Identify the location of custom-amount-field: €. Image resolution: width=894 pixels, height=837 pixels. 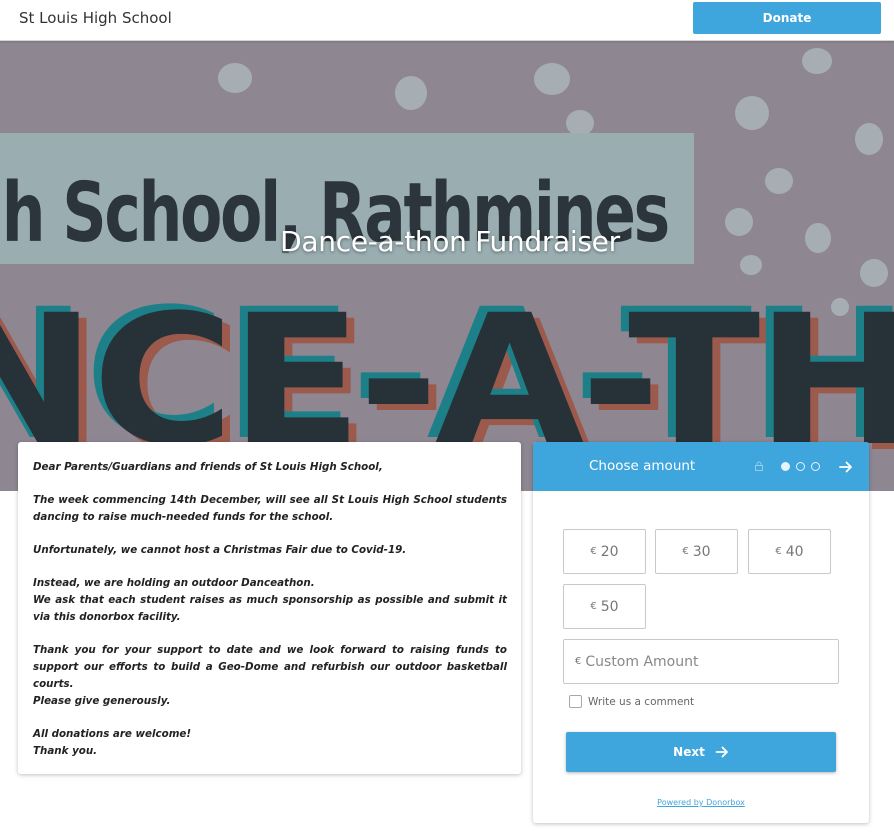
(701, 661).